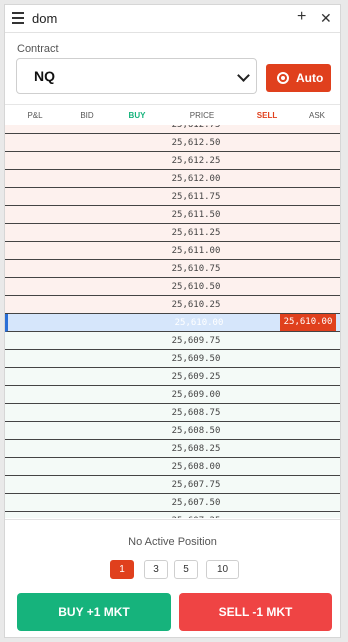  I want to click on ladder-row: 25,612.00, so click(172, 179).